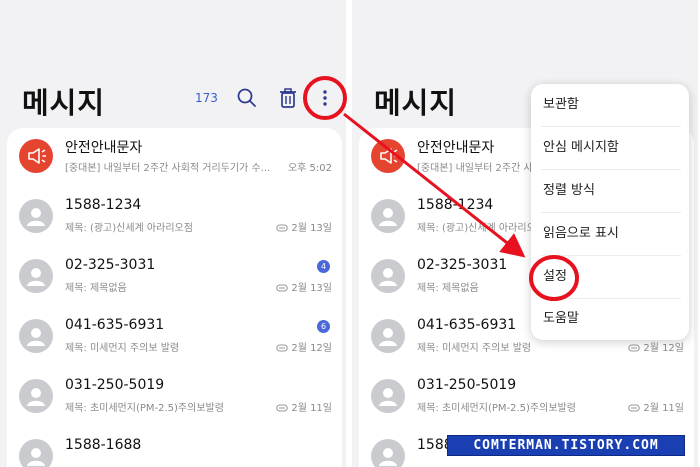 The width and height of the screenshot is (700, 467). What do you see at coordinates (434, 185) in the screenshot?
I see `annotation-arrow` at bounding box center [434, 185].